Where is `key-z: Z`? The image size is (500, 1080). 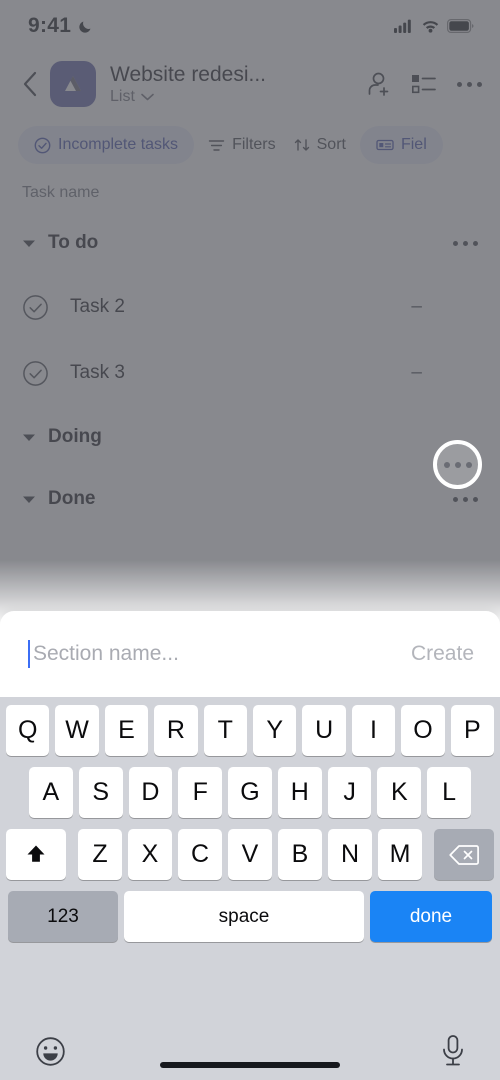 key-z: Z is located at coordinates (100, 854).